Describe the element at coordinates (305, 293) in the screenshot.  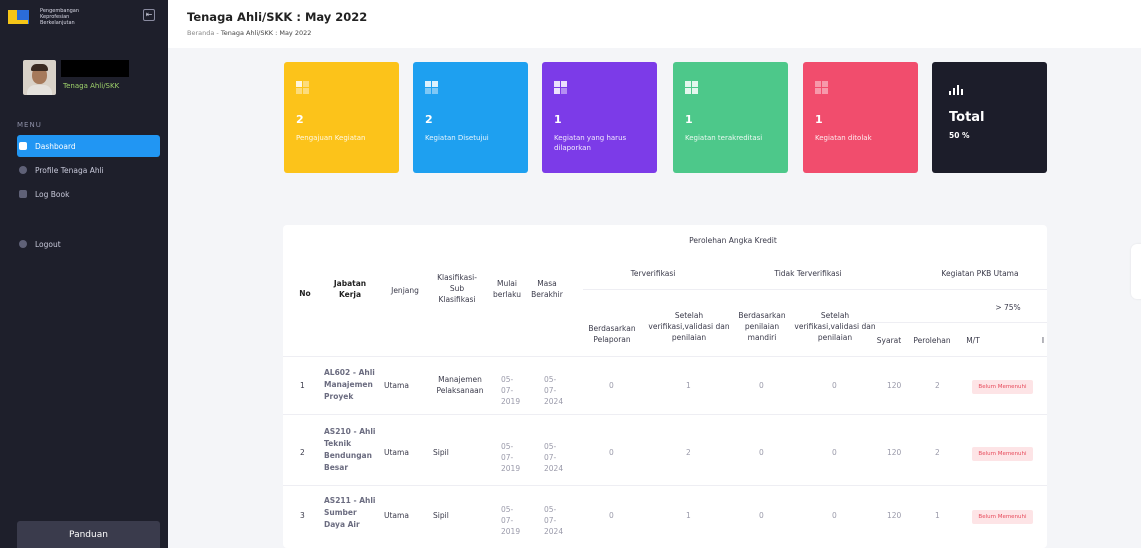
I see `col-no: No` at that location.